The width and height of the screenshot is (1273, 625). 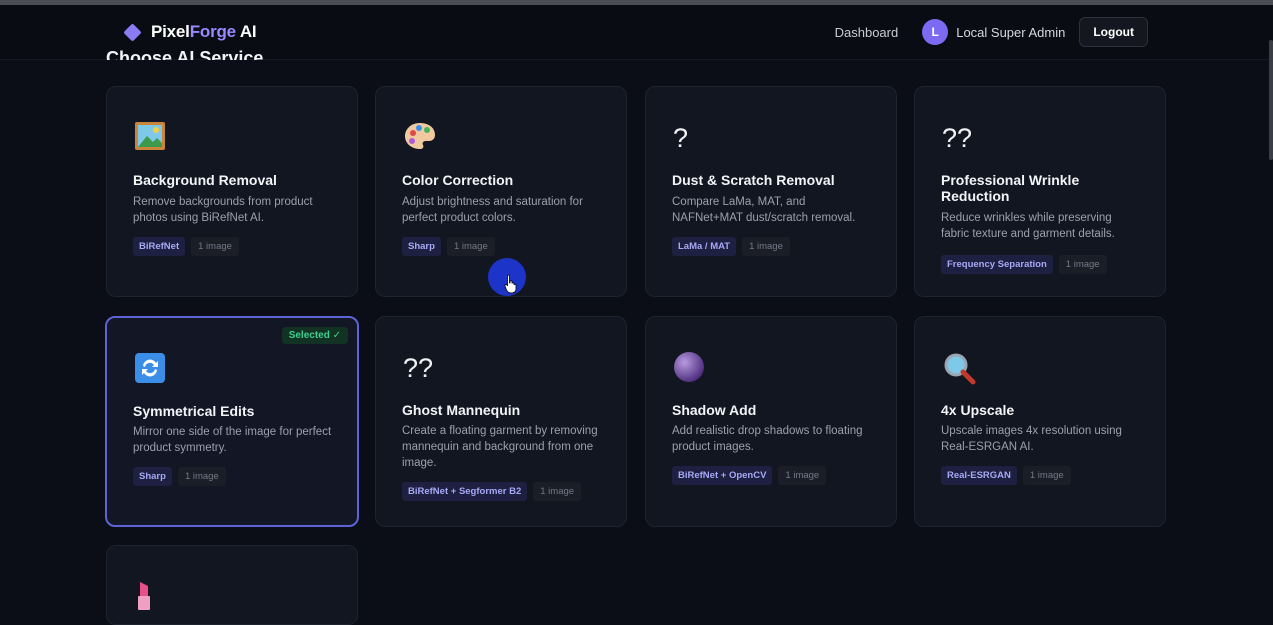 I want to click on card-tags: BiRefNet 1 image, so click(x=186, y=246).